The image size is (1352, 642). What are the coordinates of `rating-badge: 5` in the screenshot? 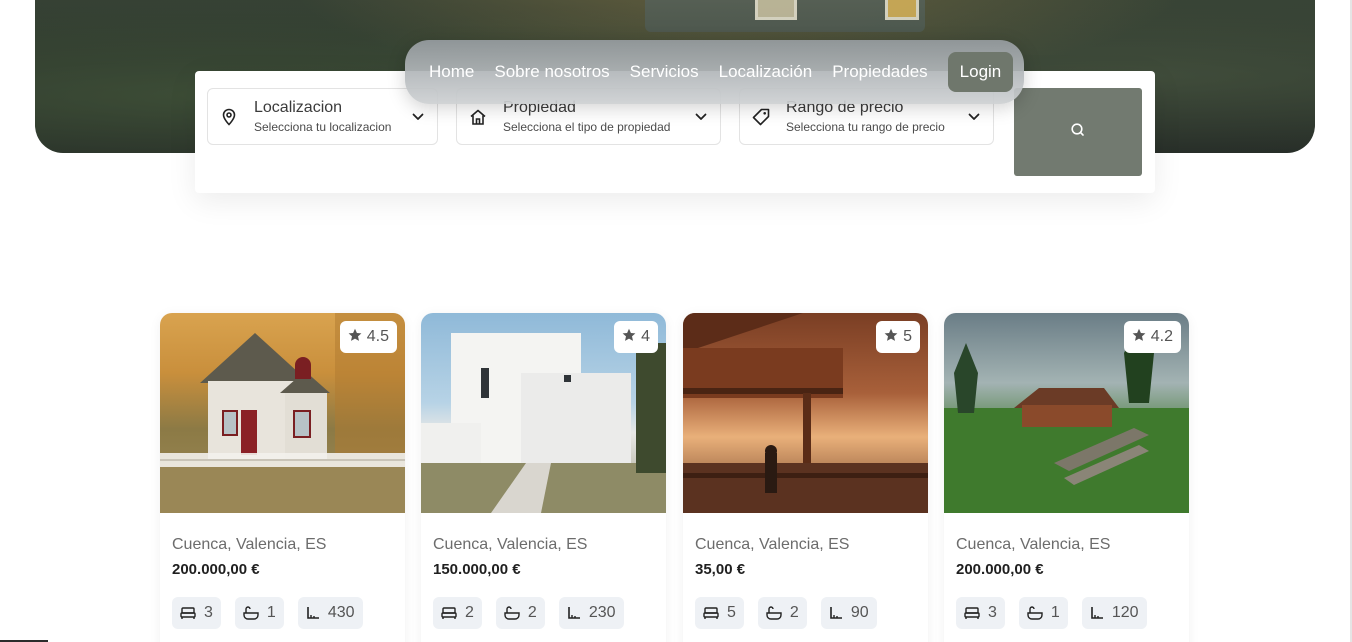 It's located at (898, 337).